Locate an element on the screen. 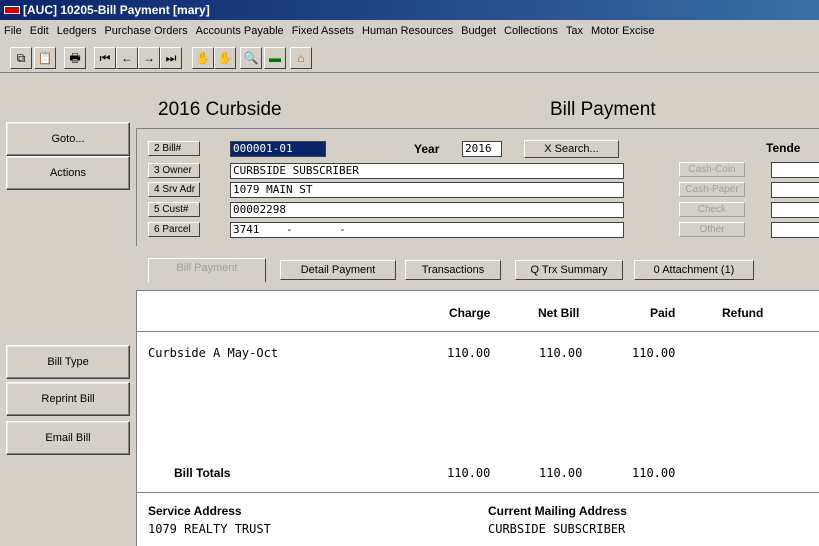 The height and width of the screenshot is (546, 819). bill-type-button: Bill Type is located at coordinates (68, 362).